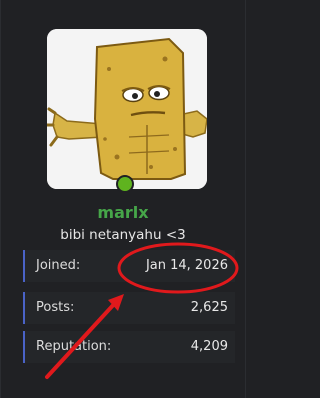 This screenshot has width=320, height=398. Describe the element at coordinates (55, 307) in the screenshot. I see `posts-label: Posts:` at that location.